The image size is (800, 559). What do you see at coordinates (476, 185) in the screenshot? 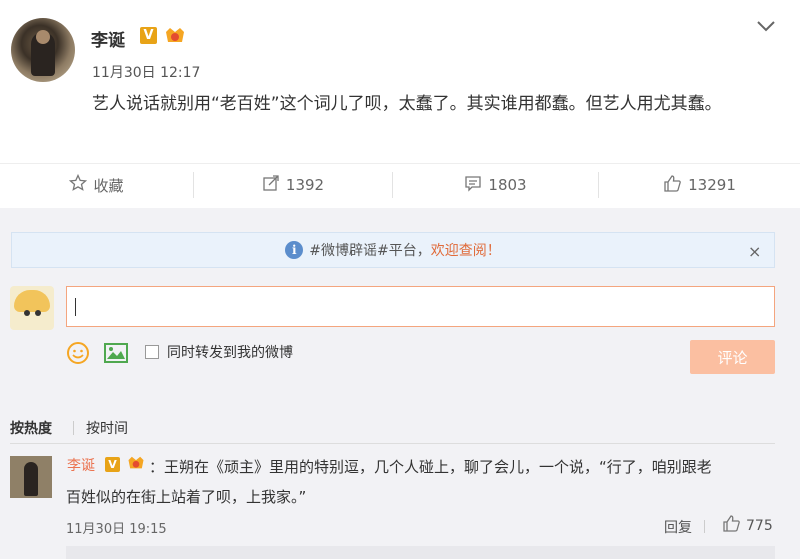
I see `comment-icon` at bounding box center [476, 185].